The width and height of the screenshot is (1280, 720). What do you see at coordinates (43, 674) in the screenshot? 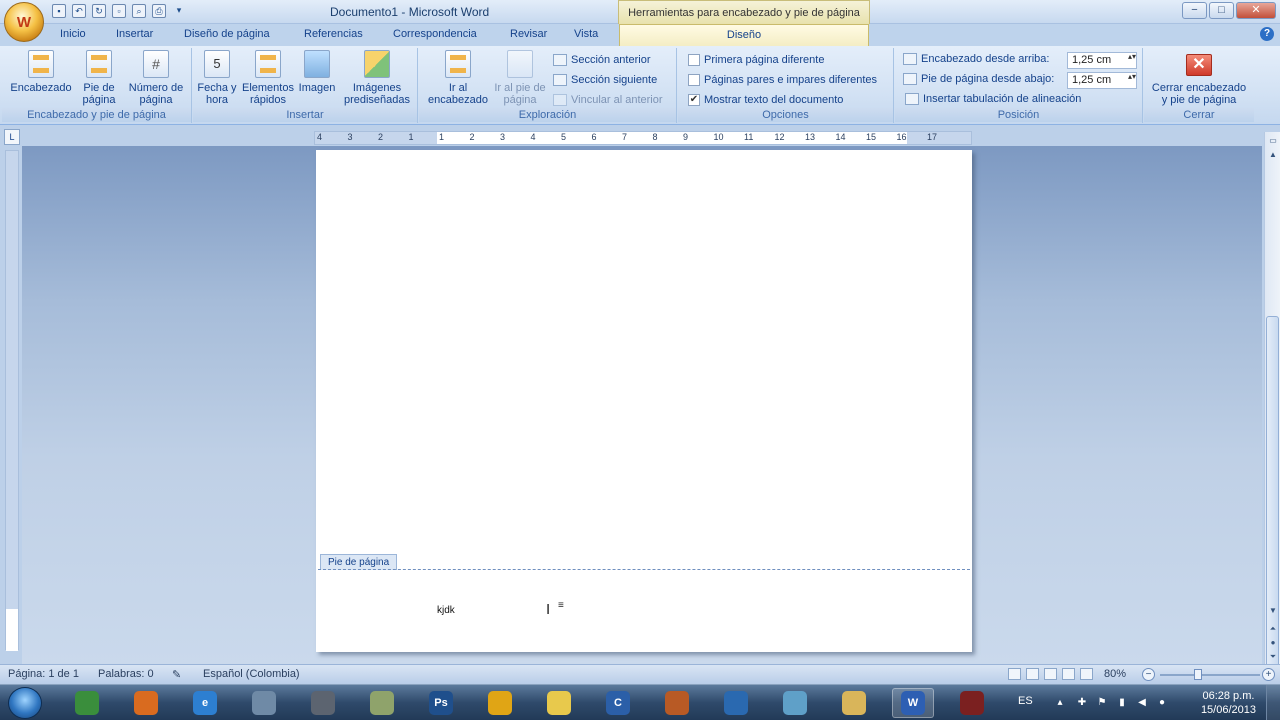
I see `page-count: Página: 1 de 1` at bounding box center [43, 674].